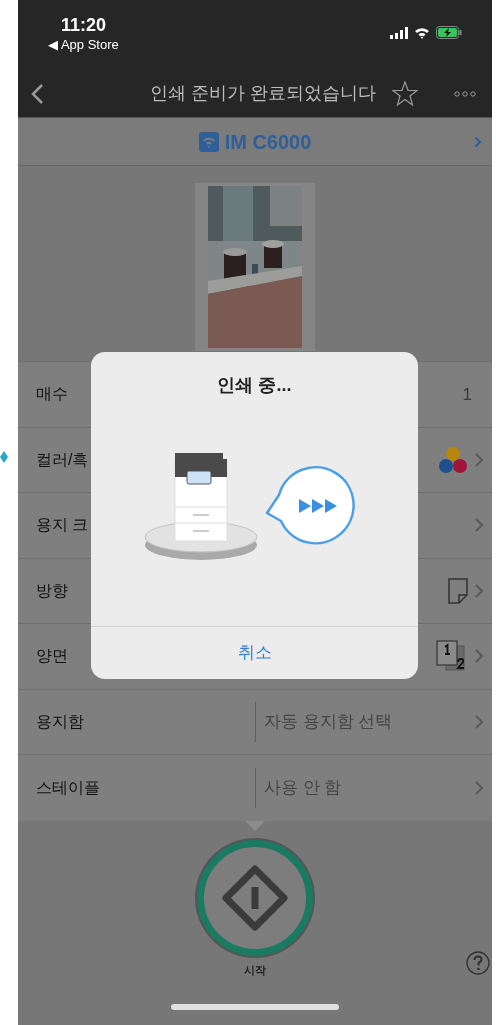 The image size is (496, 1025). What do you see at coordinates (453, 459) in the screenshot?
I see `color-dots-icon` at bounding box center [453, 459].